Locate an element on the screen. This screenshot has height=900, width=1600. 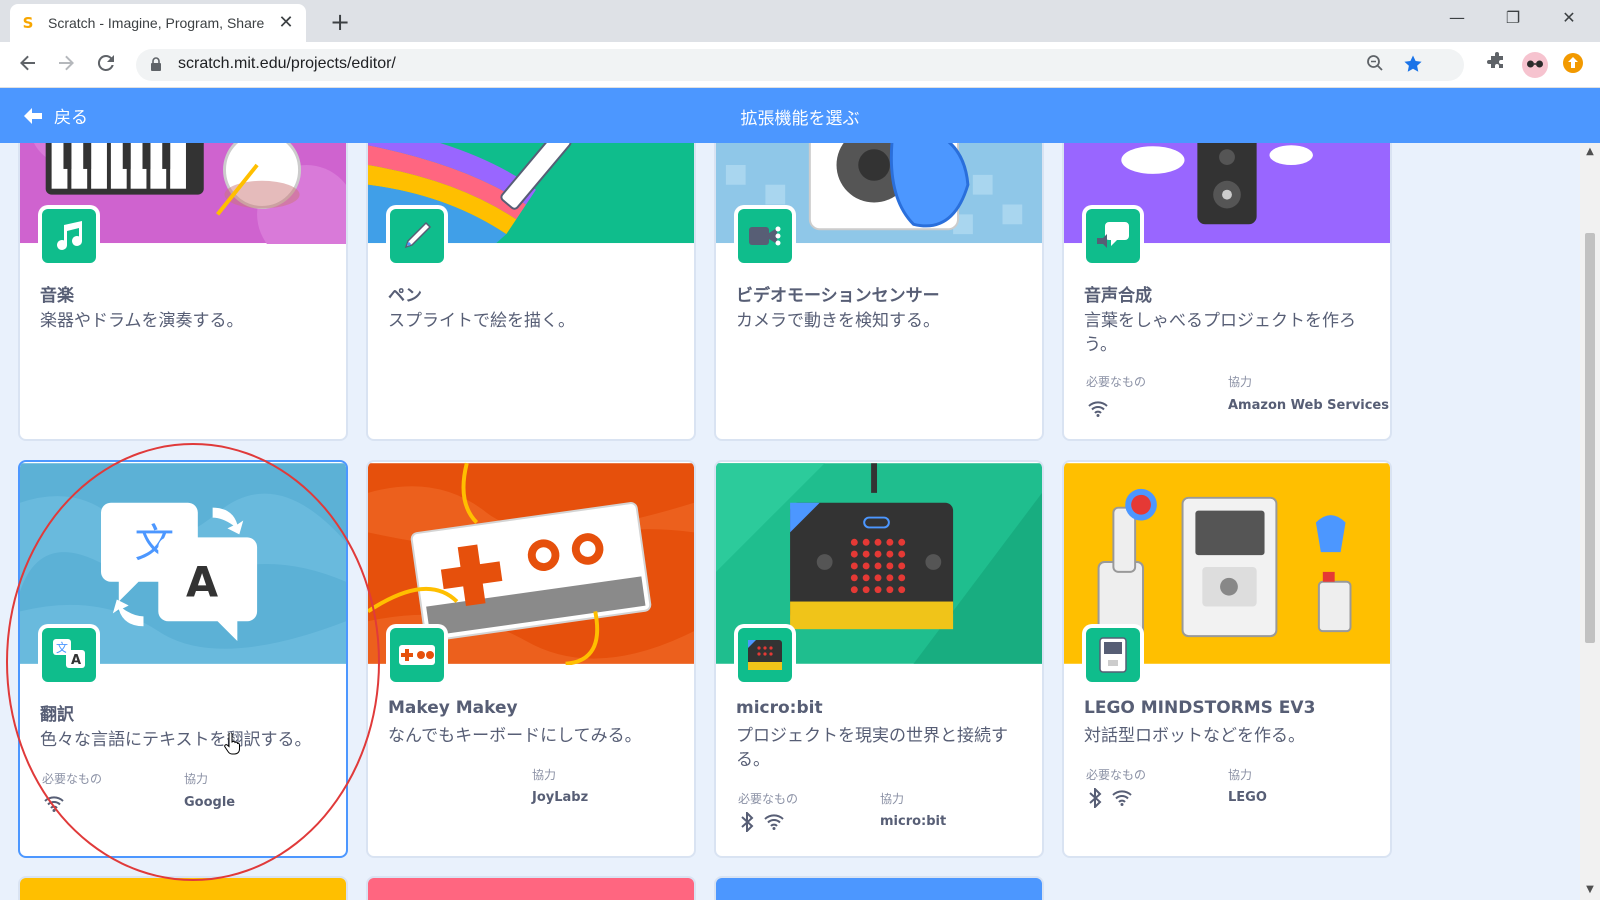
card-title: ペン is located at coordinates (405, 296).